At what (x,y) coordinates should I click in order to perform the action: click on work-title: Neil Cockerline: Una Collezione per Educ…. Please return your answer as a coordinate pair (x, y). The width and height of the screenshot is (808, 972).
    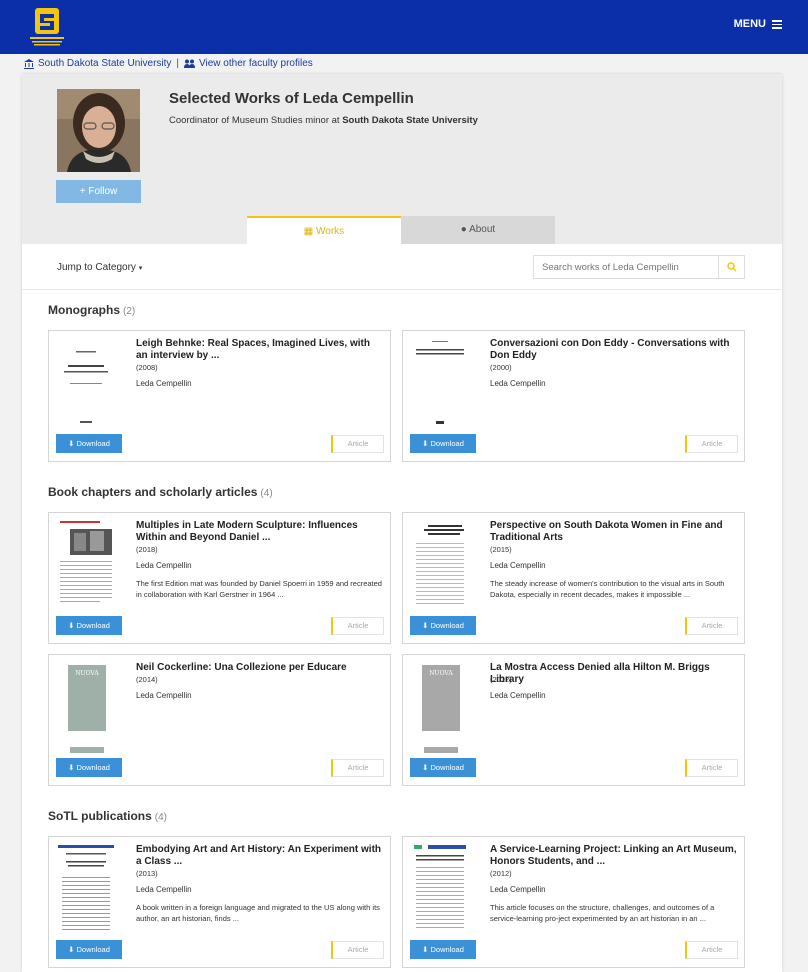
    Looking at the image, I should click on (260, 668).